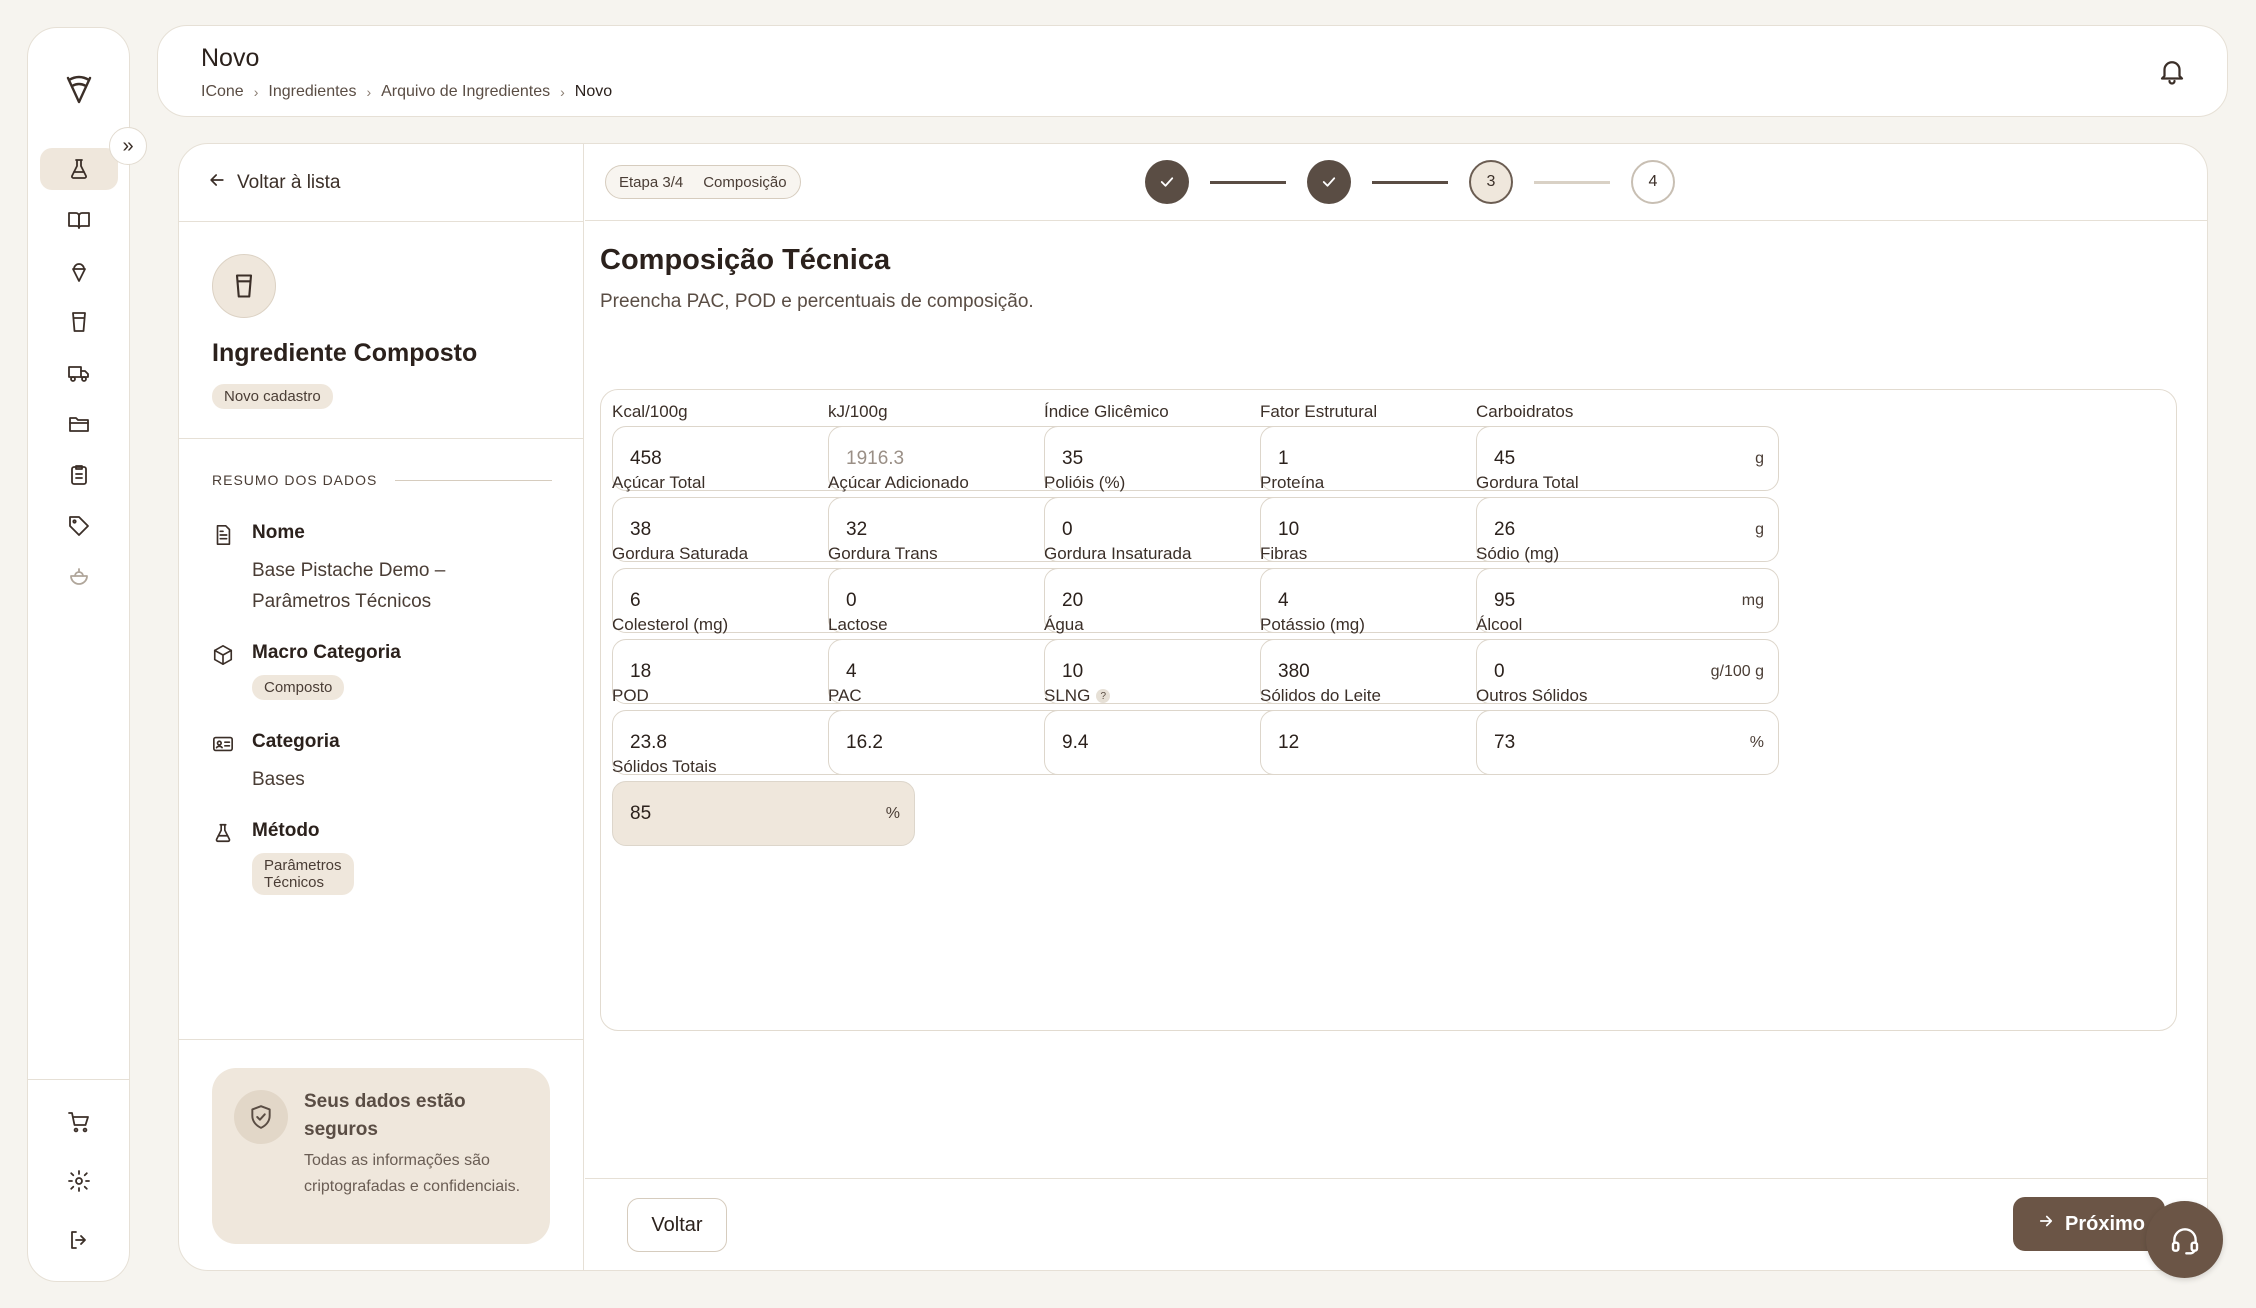  I want to click on sidebar-item-cart, so click(79, 1122).